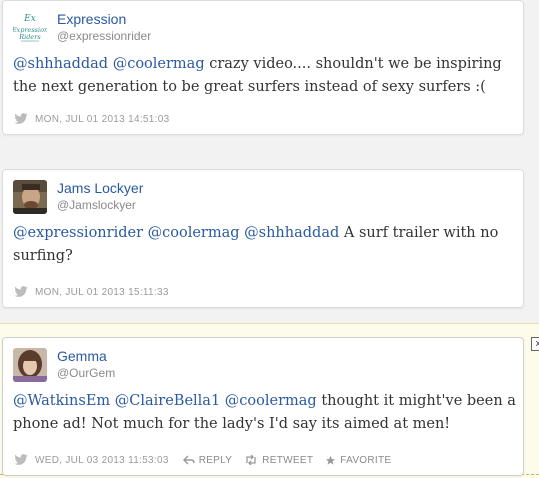 The height and width of the screenshot is (478, 539). I want to click on timestamp: MON, JUL 01 2013 14:51:03, so click(102, 119).